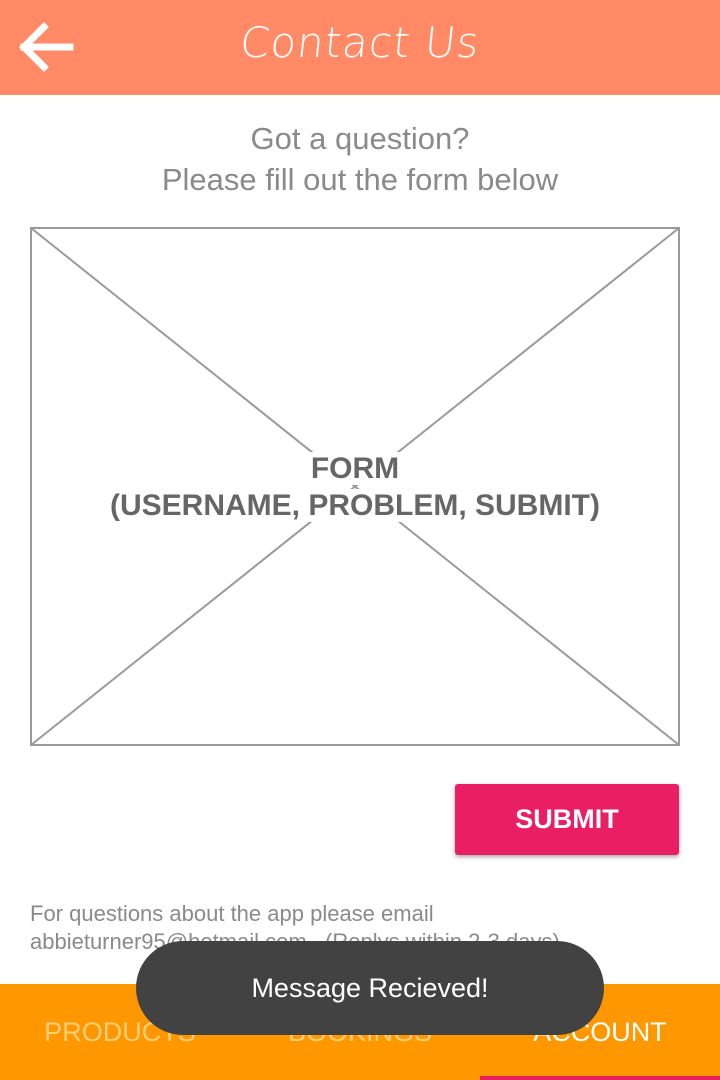 Image resolution: width=720 pixels, height=1080 pixels. I want to click on page-title: Contact Us, so click(360, 42).